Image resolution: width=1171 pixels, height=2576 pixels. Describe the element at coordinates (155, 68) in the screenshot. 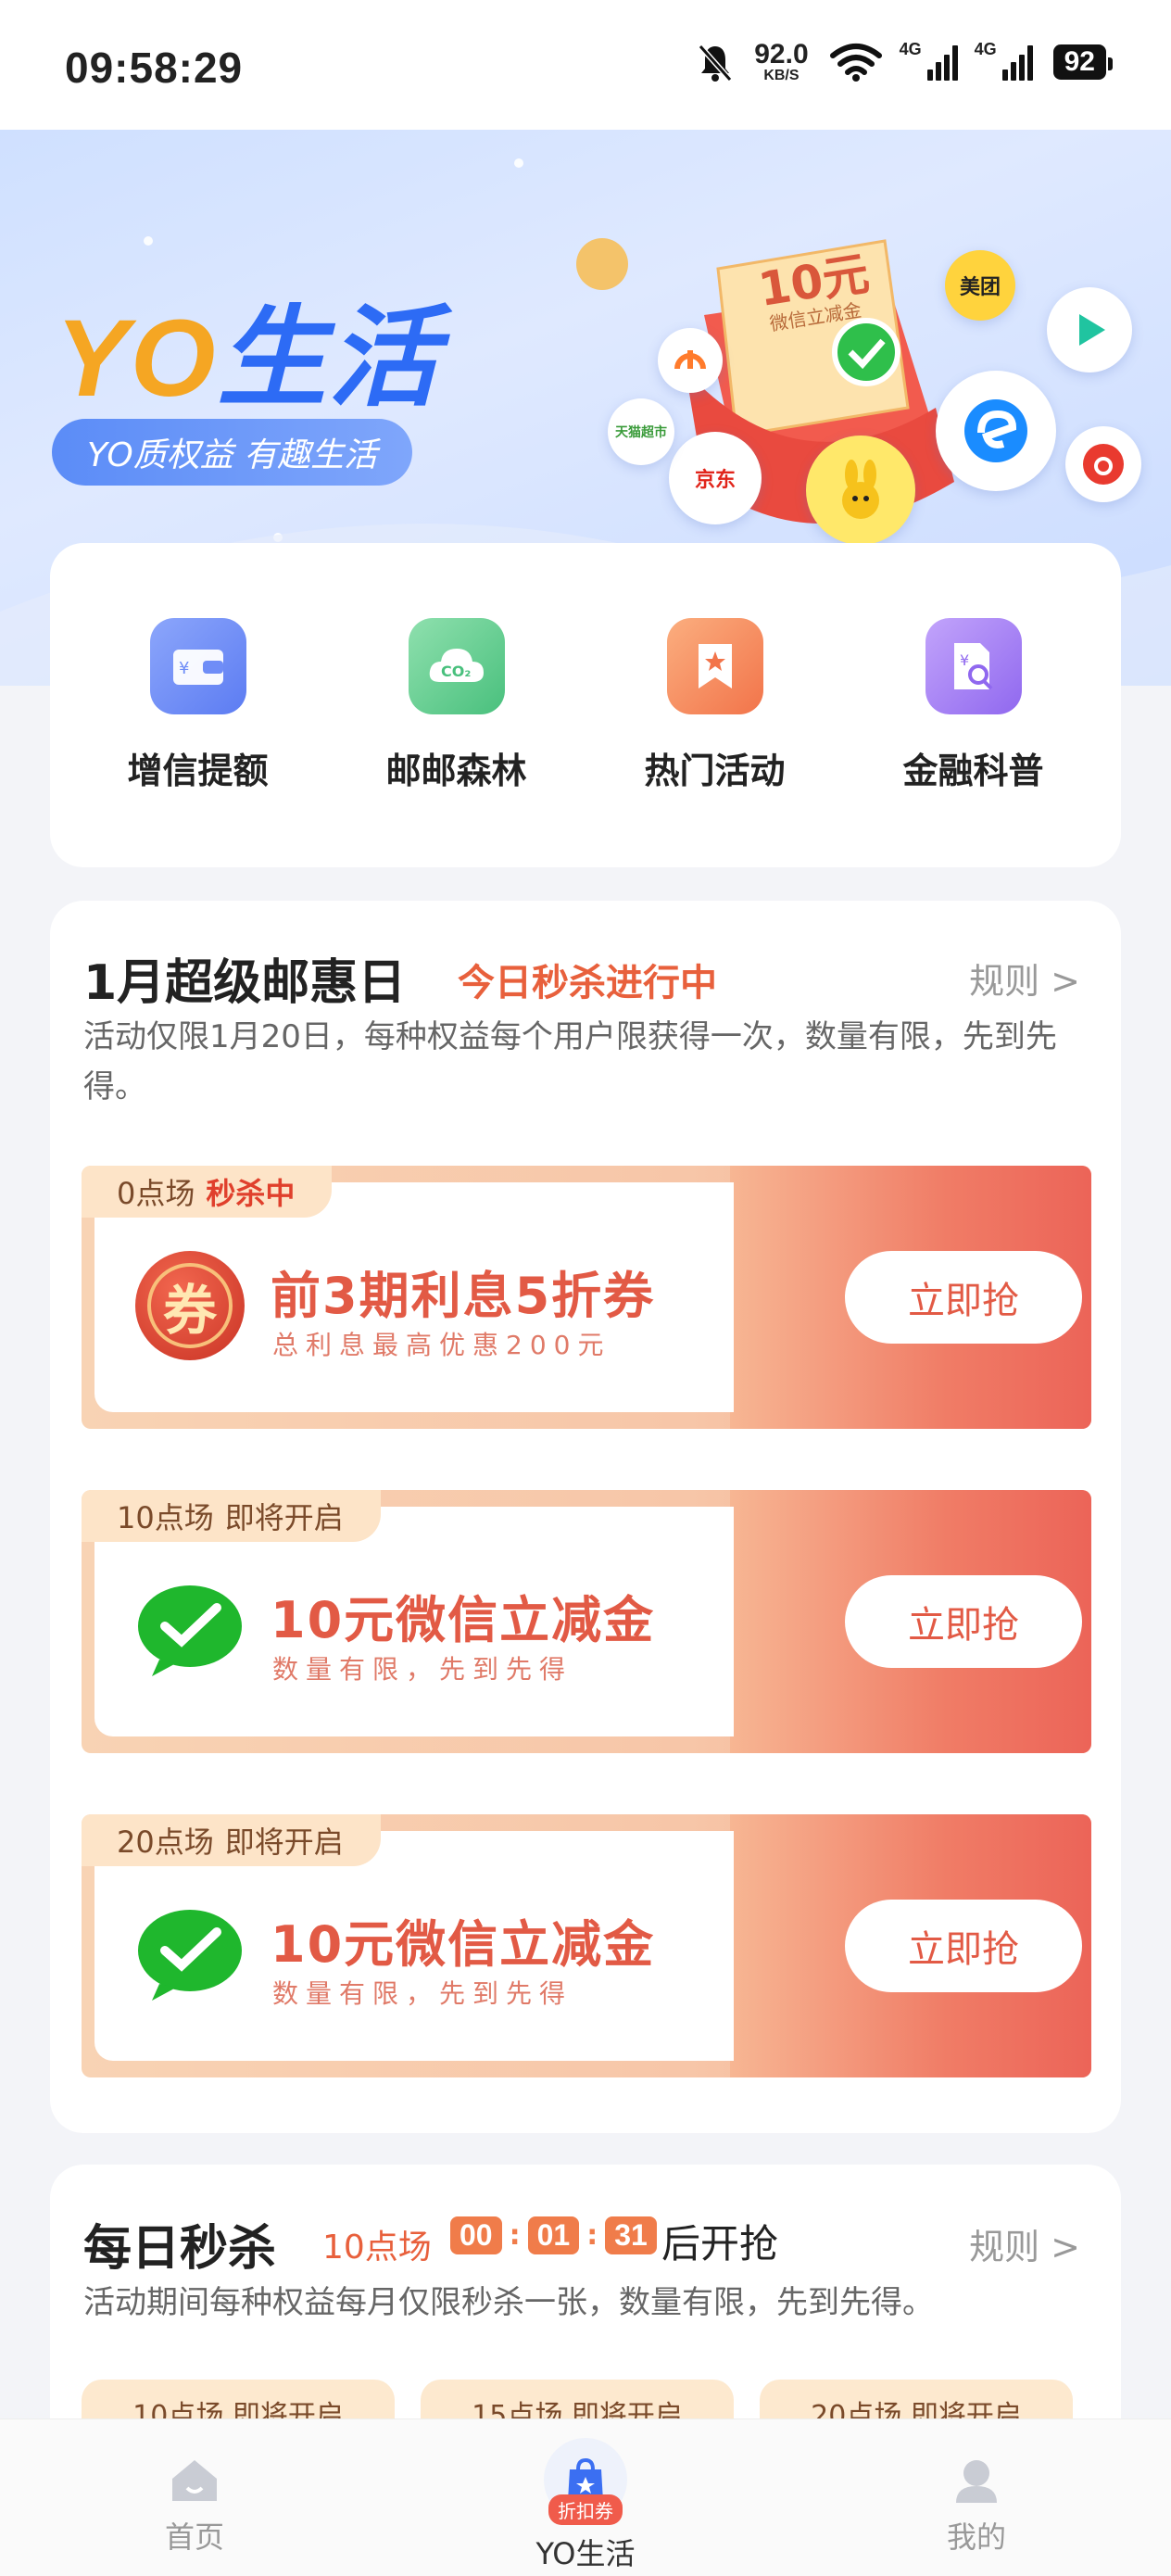

I see `status-time: 09:58:29` at that location.